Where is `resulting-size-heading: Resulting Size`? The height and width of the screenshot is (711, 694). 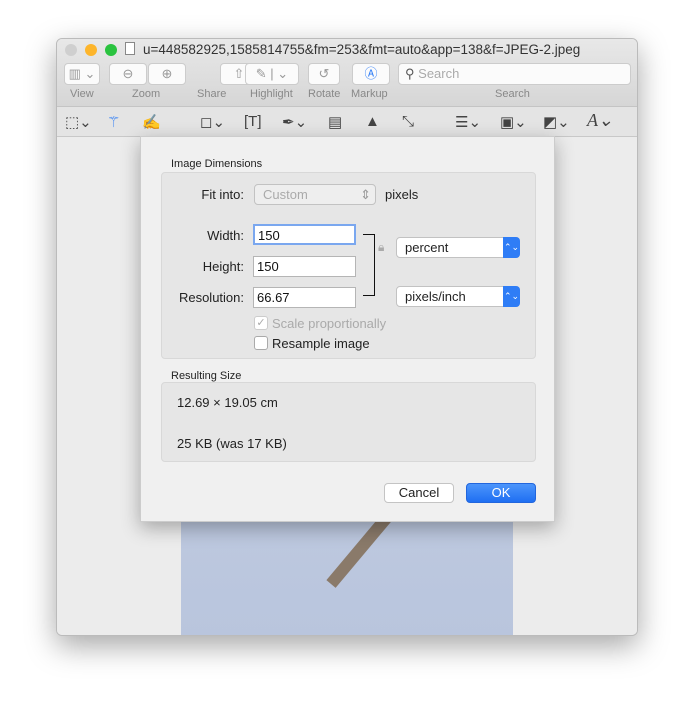
resulting-size-heading: Resulting Size is located at coordinates (206, 376).